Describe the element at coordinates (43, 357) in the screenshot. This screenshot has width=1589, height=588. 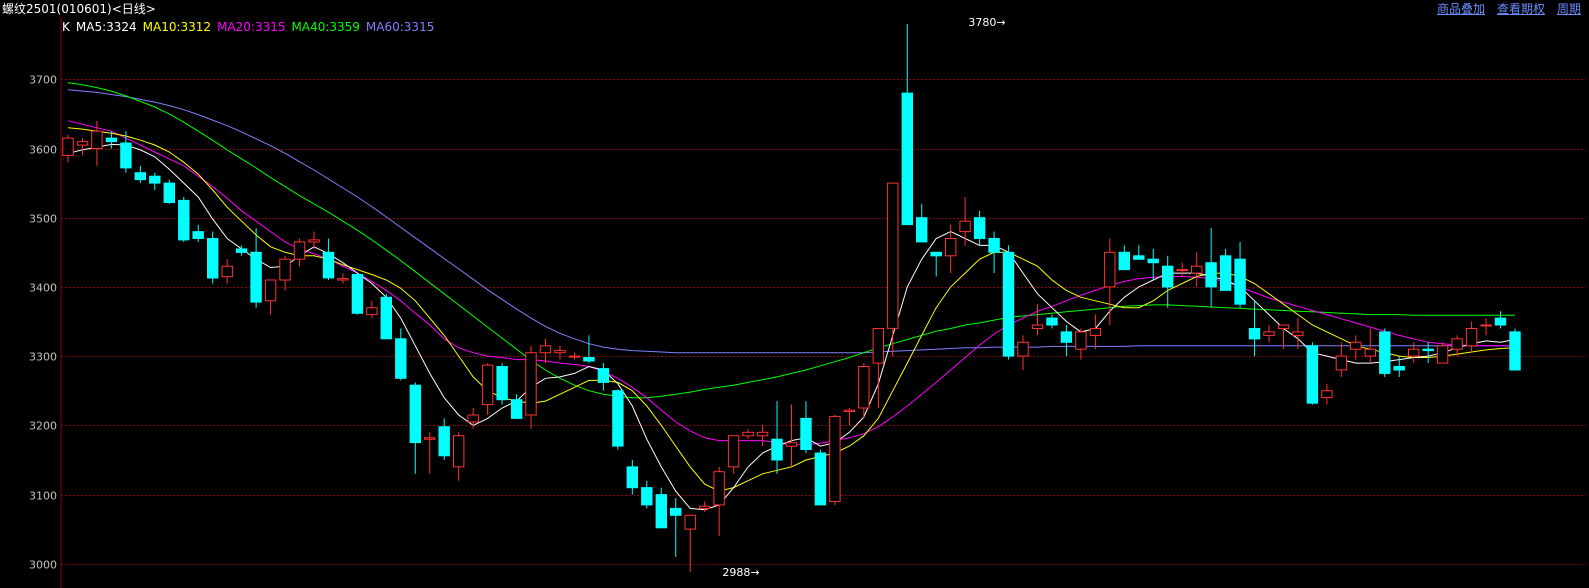
I see `y-tick-label: 3300` at that location.